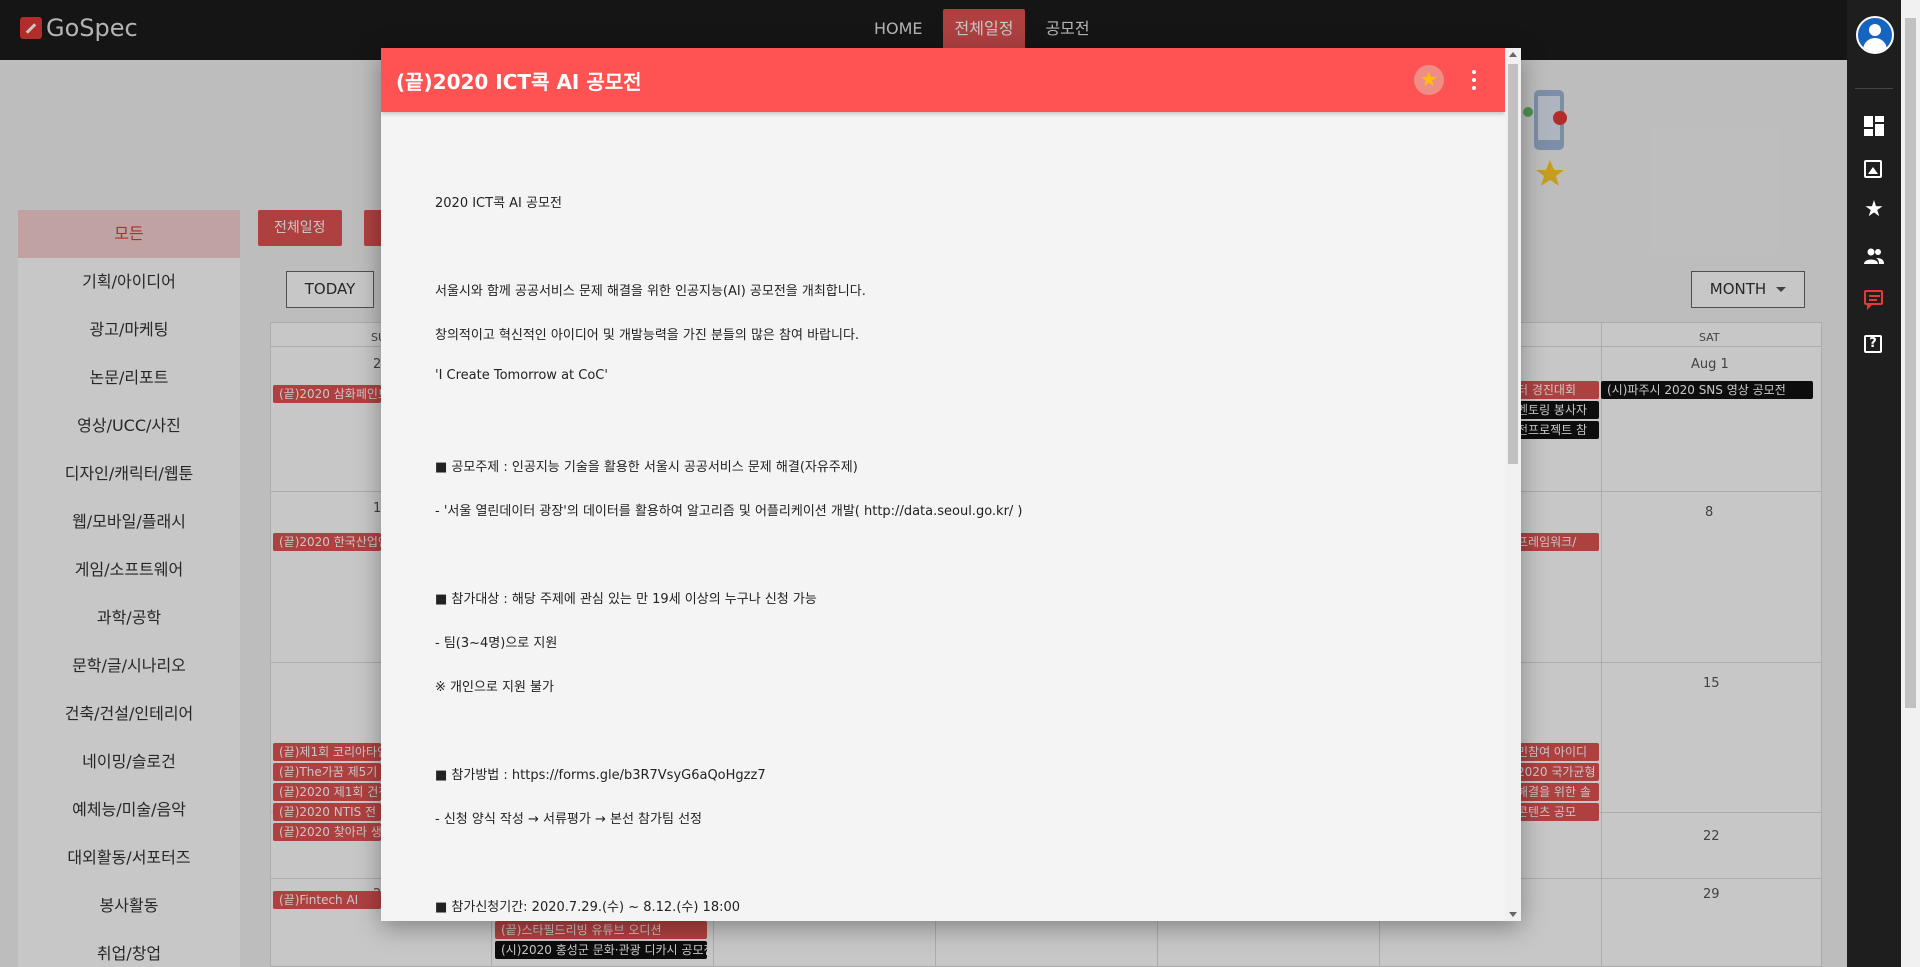 The image size is (1920, 967). What do you see at coordinates (1910, 363) in the screenshot?
I see `page-scrollbar-thumb` at bounding box center [1910, 363].